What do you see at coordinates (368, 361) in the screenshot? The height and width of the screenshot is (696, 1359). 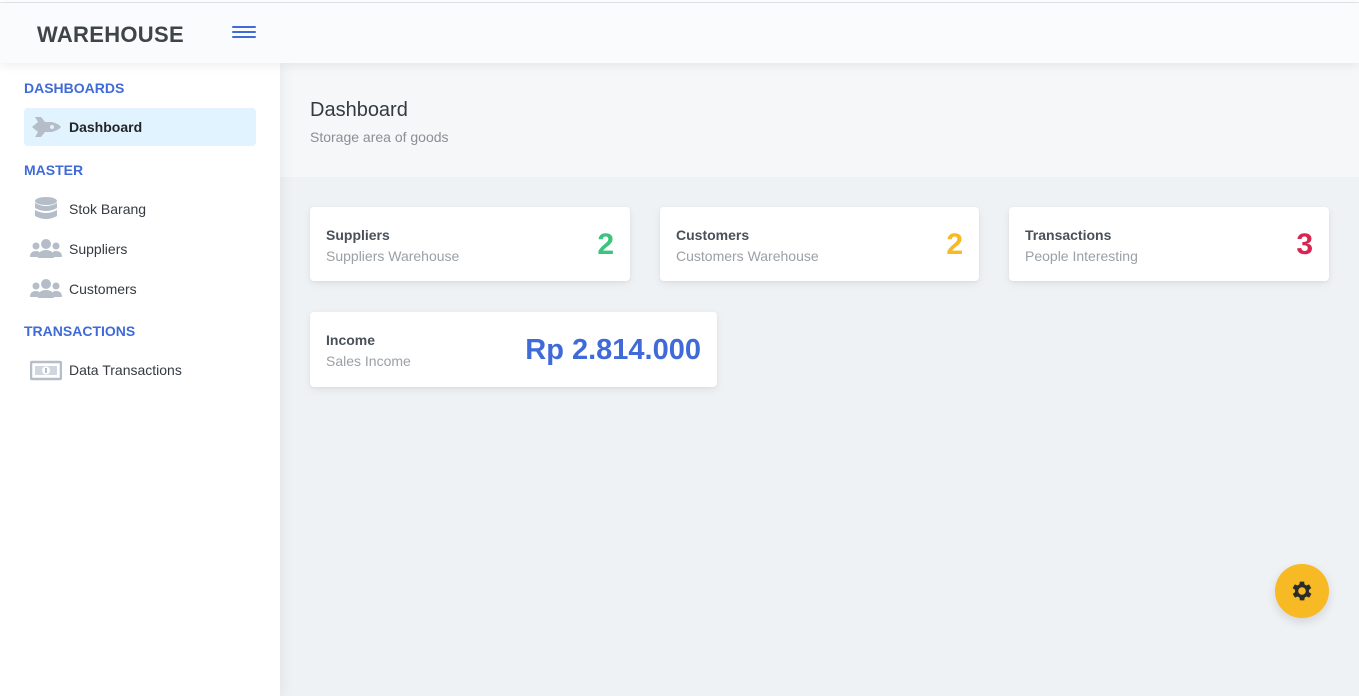 I see `card-subtitle: Sales Income` at bounding box center [368, 361].